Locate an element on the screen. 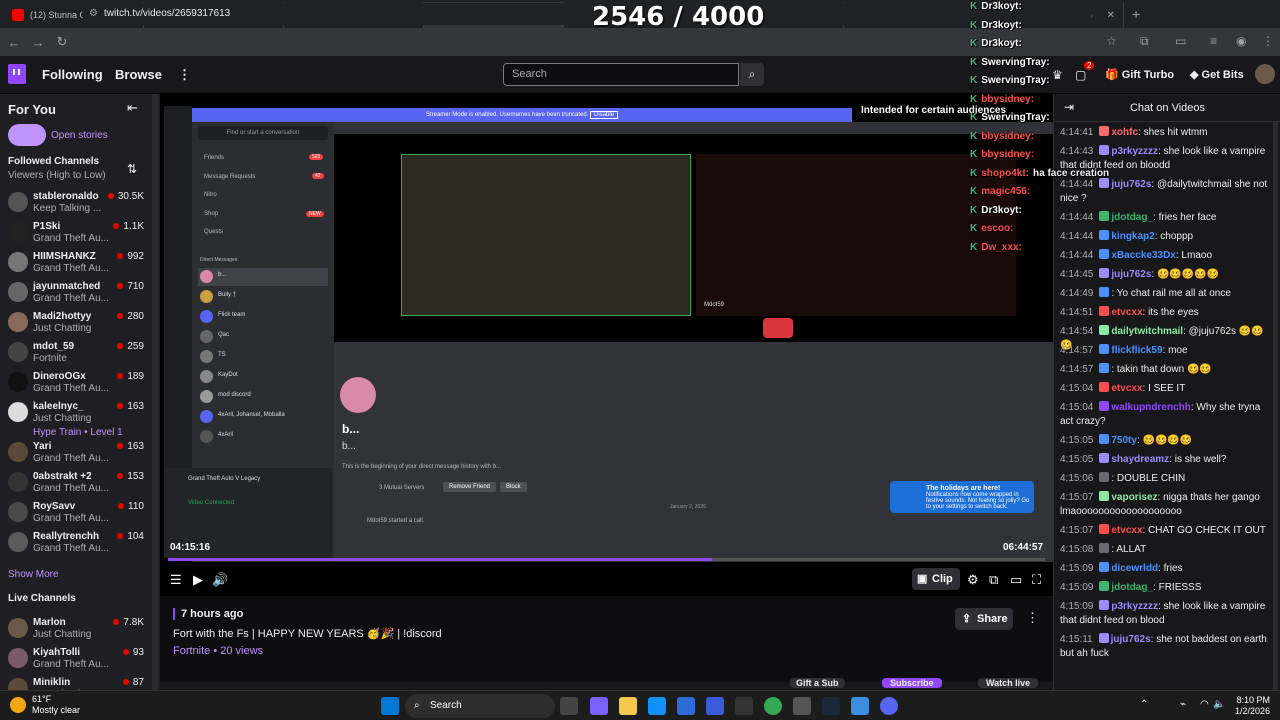  more-options-icon: ⋮ is located at coordinates (1032, 618).